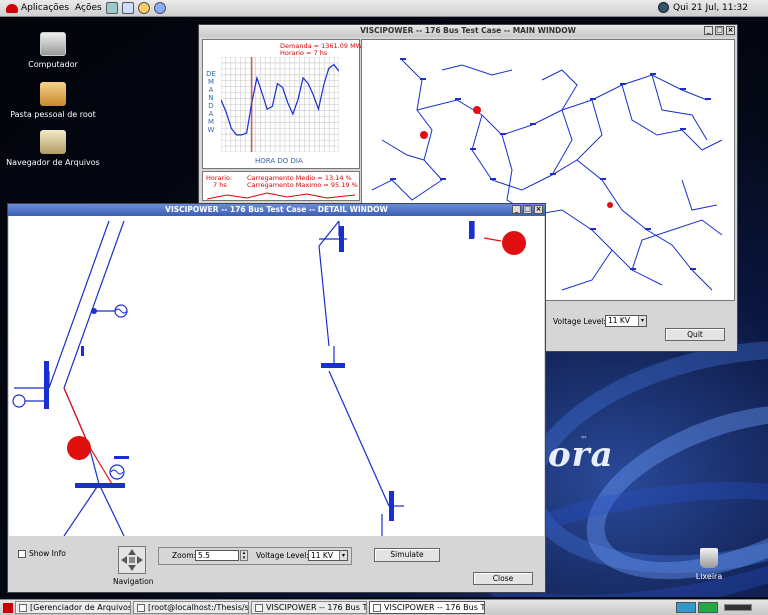  What do you see at coordinates (434, 607) in the screenshot?
I see `taskbar-item-label: VISCIPOWER -- 176 Bus Te:` at bounding box center [434, 607].